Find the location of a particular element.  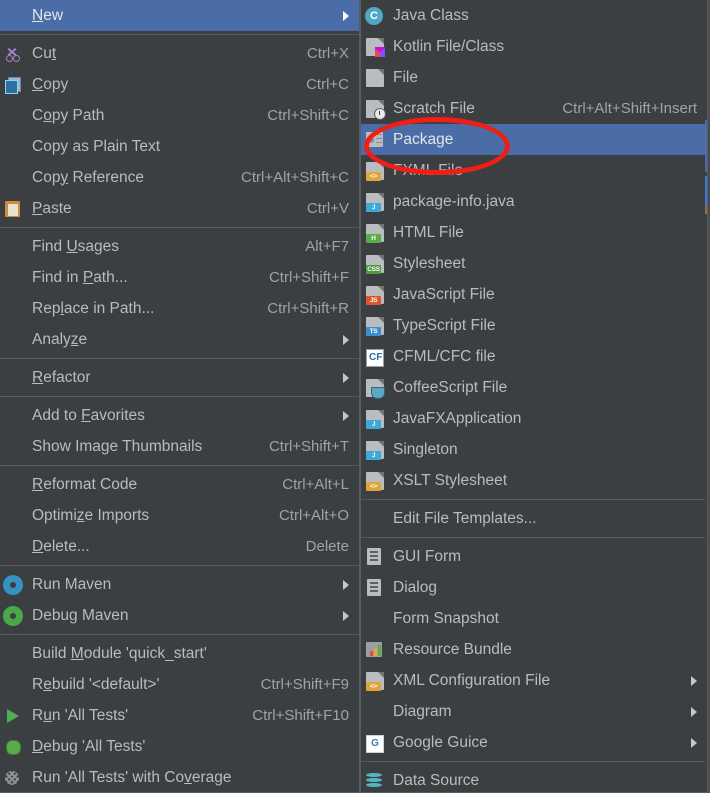

kotlin-file-icon is located at coordinates (376, 47).